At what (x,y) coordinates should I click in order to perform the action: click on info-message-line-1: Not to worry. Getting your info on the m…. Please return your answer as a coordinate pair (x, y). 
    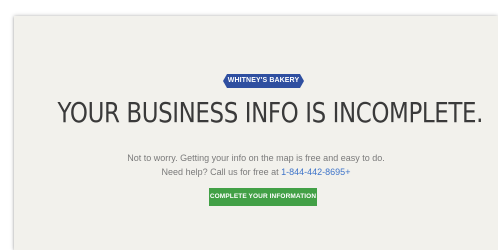
    Looking at the image, I should click on (256, 158).